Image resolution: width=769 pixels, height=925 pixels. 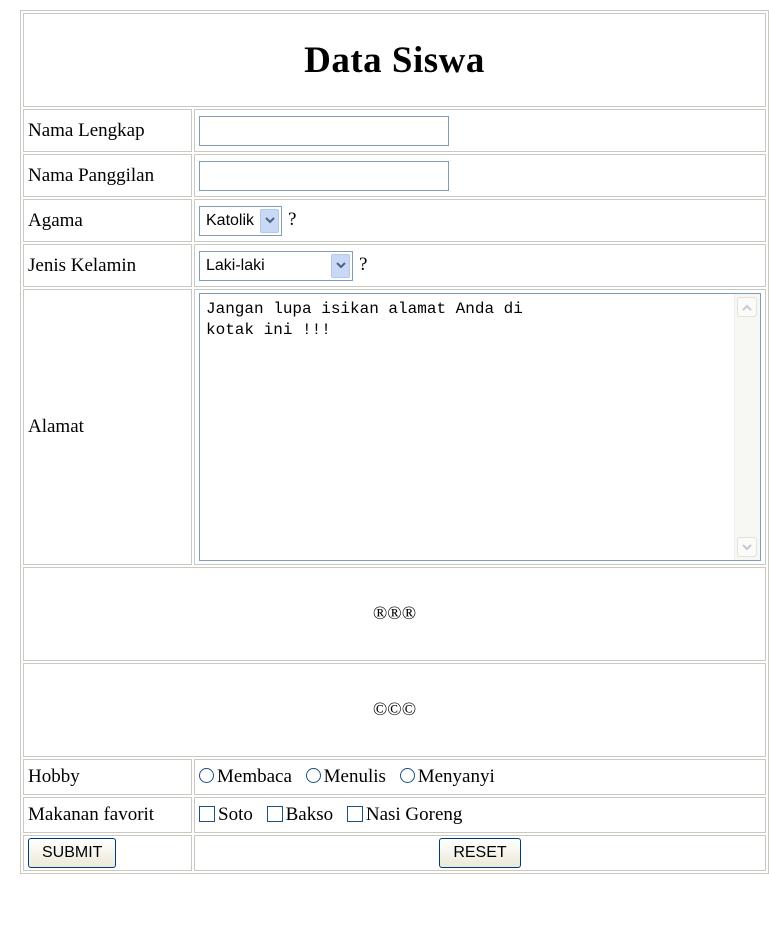 I want to click on agama-help-mark: ?, so click(x=292, y=219).